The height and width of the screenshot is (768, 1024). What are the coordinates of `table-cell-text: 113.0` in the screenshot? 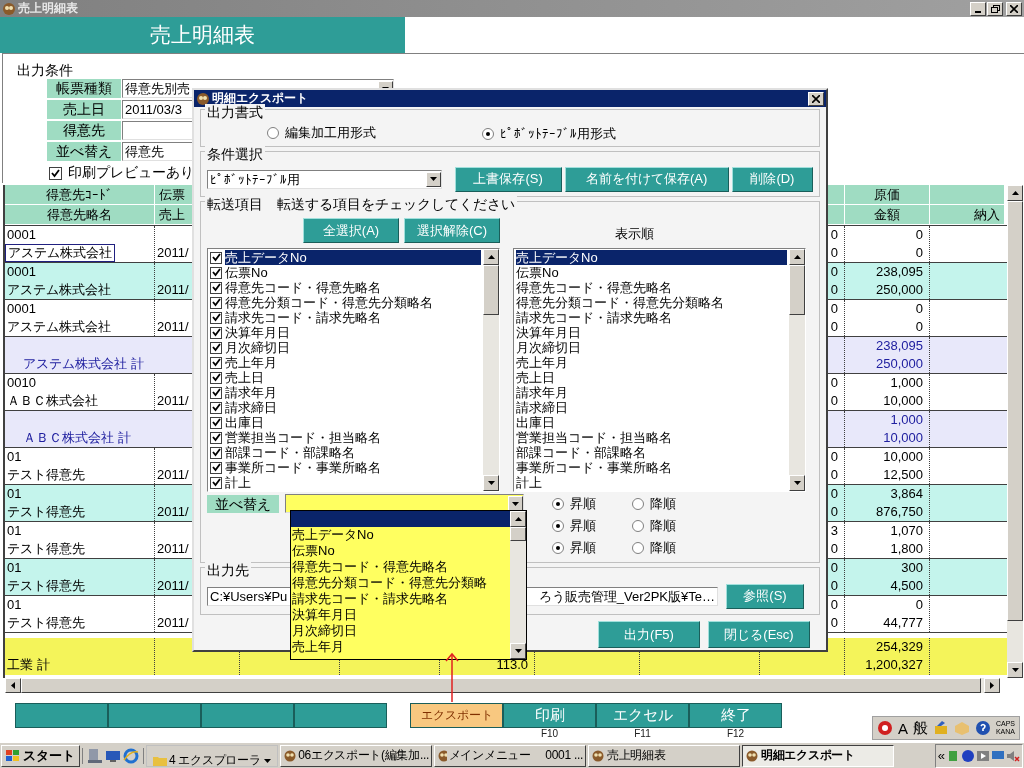 It's located at (512, 665).